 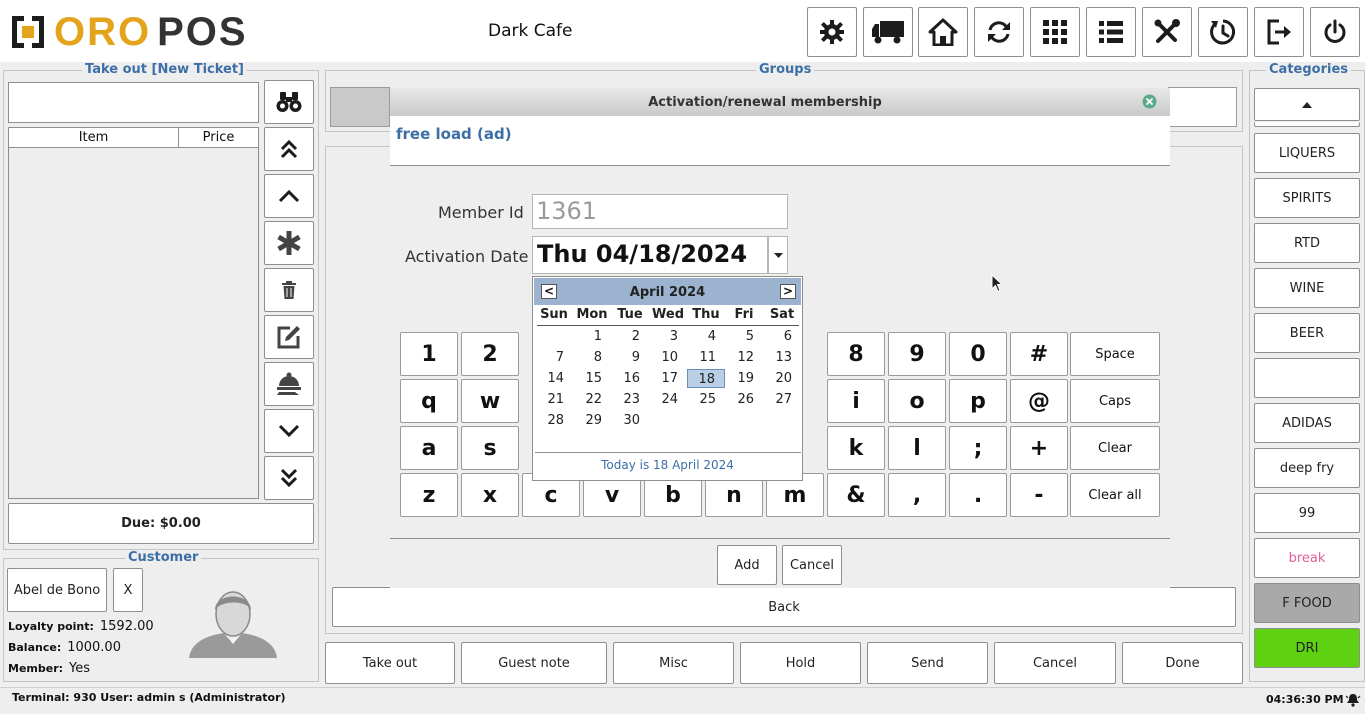 I want to click on dialog-cancel-button: Cancel, so click(x=812, y=565).